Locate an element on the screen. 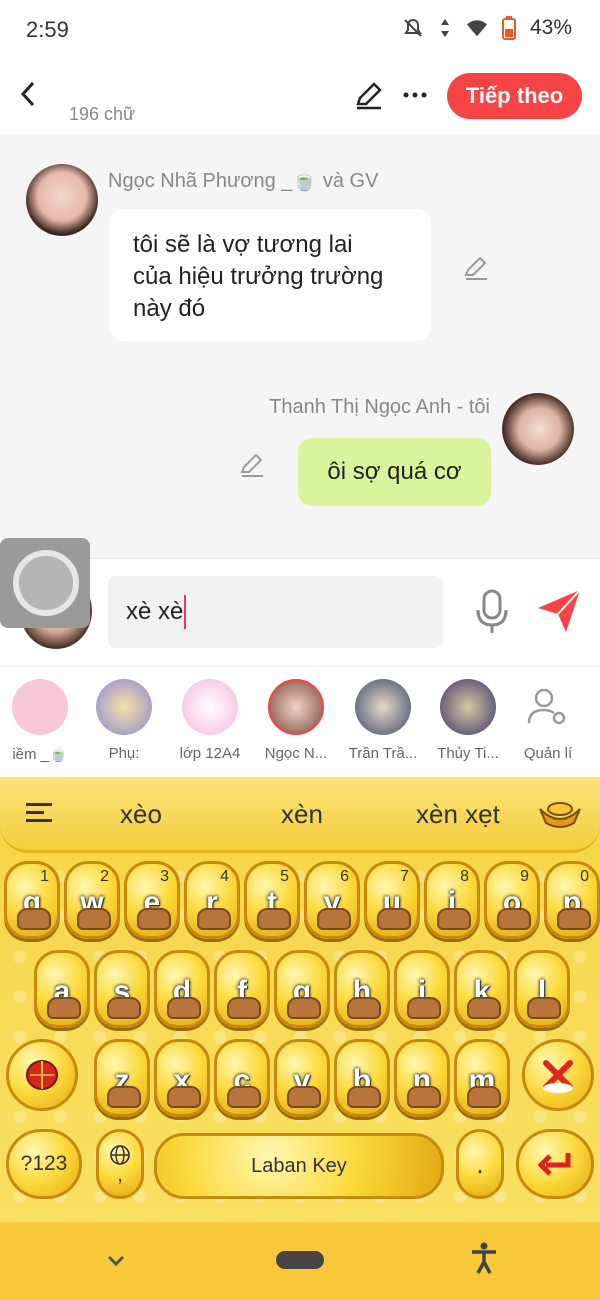 This screenshot has width=600, height=1300. system-nav-bar is located at coordinates (300, 1261).